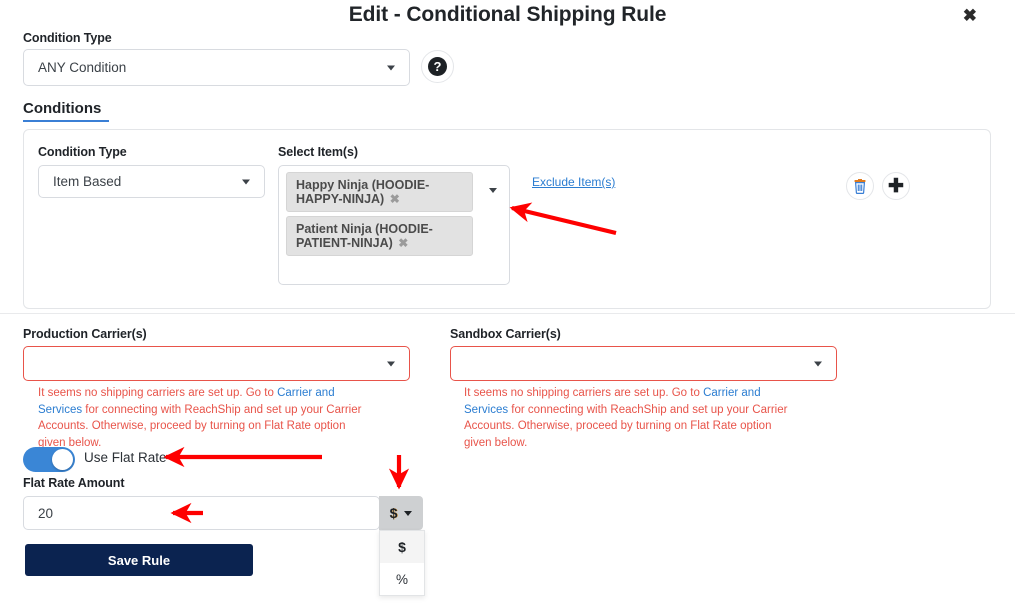 This screenshot has height=616, width=1015. What do you see at coordinates (402, 579) in the screenshot?
I see `currency-option-percent: %` at bounding box center [402, 579].